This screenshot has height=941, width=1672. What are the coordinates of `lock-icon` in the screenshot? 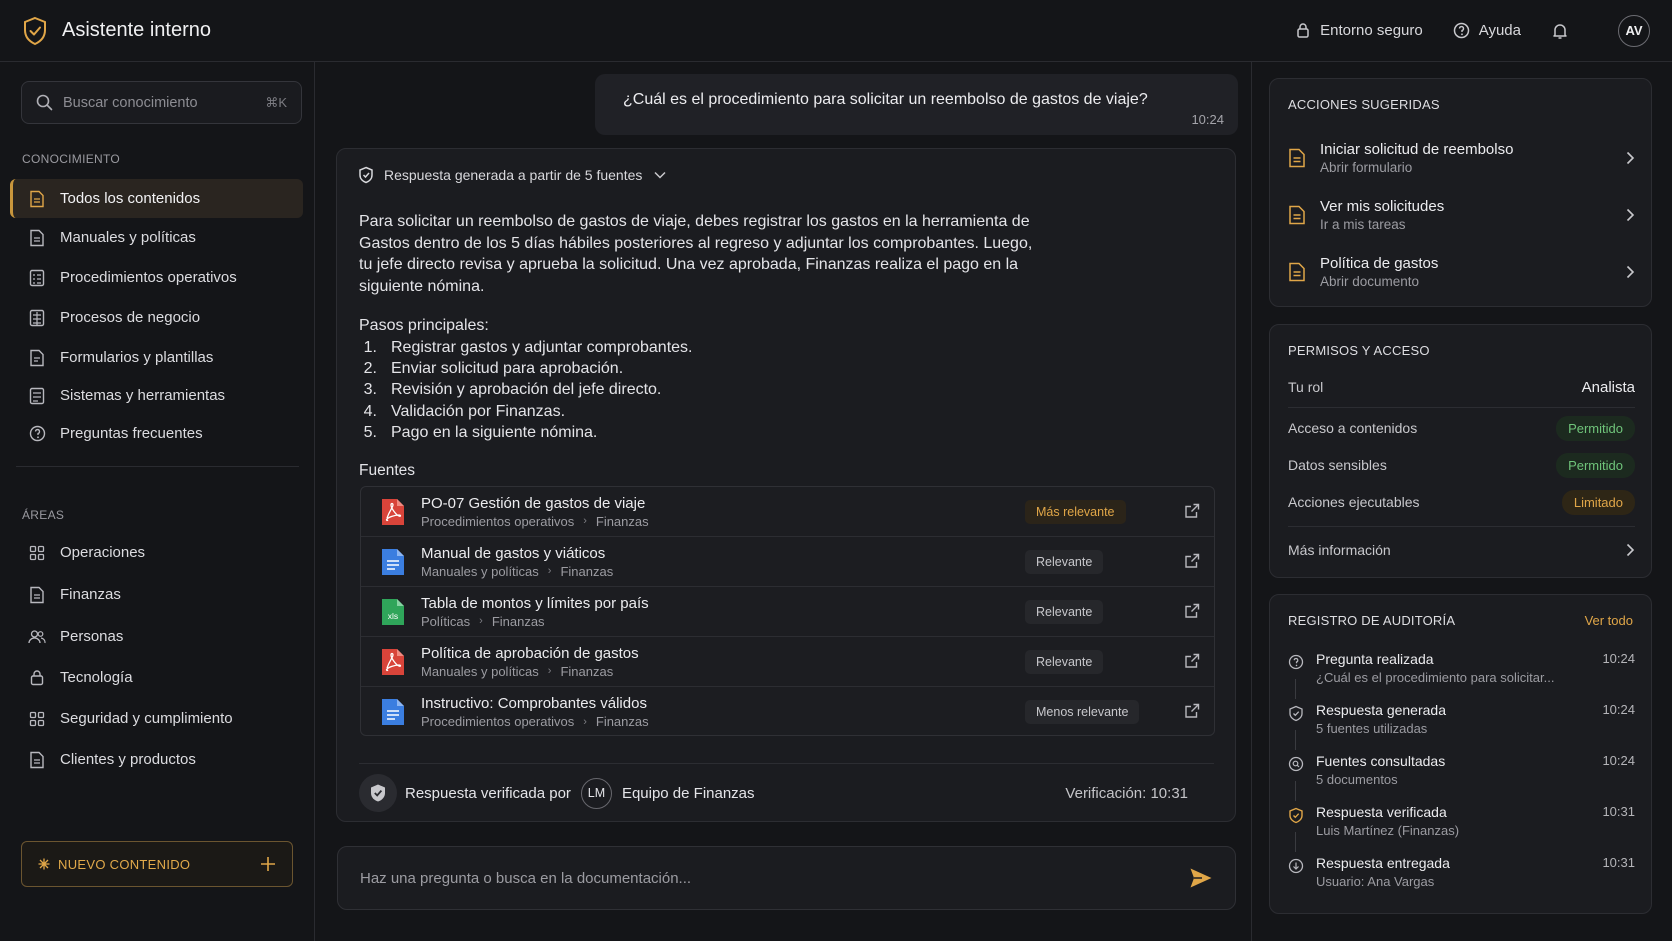 It's located at (1303, 30).